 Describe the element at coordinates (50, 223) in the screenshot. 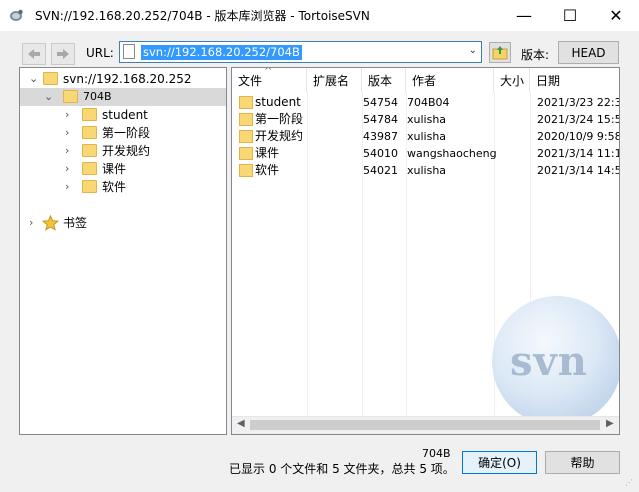

I see `star-icon` at that location.